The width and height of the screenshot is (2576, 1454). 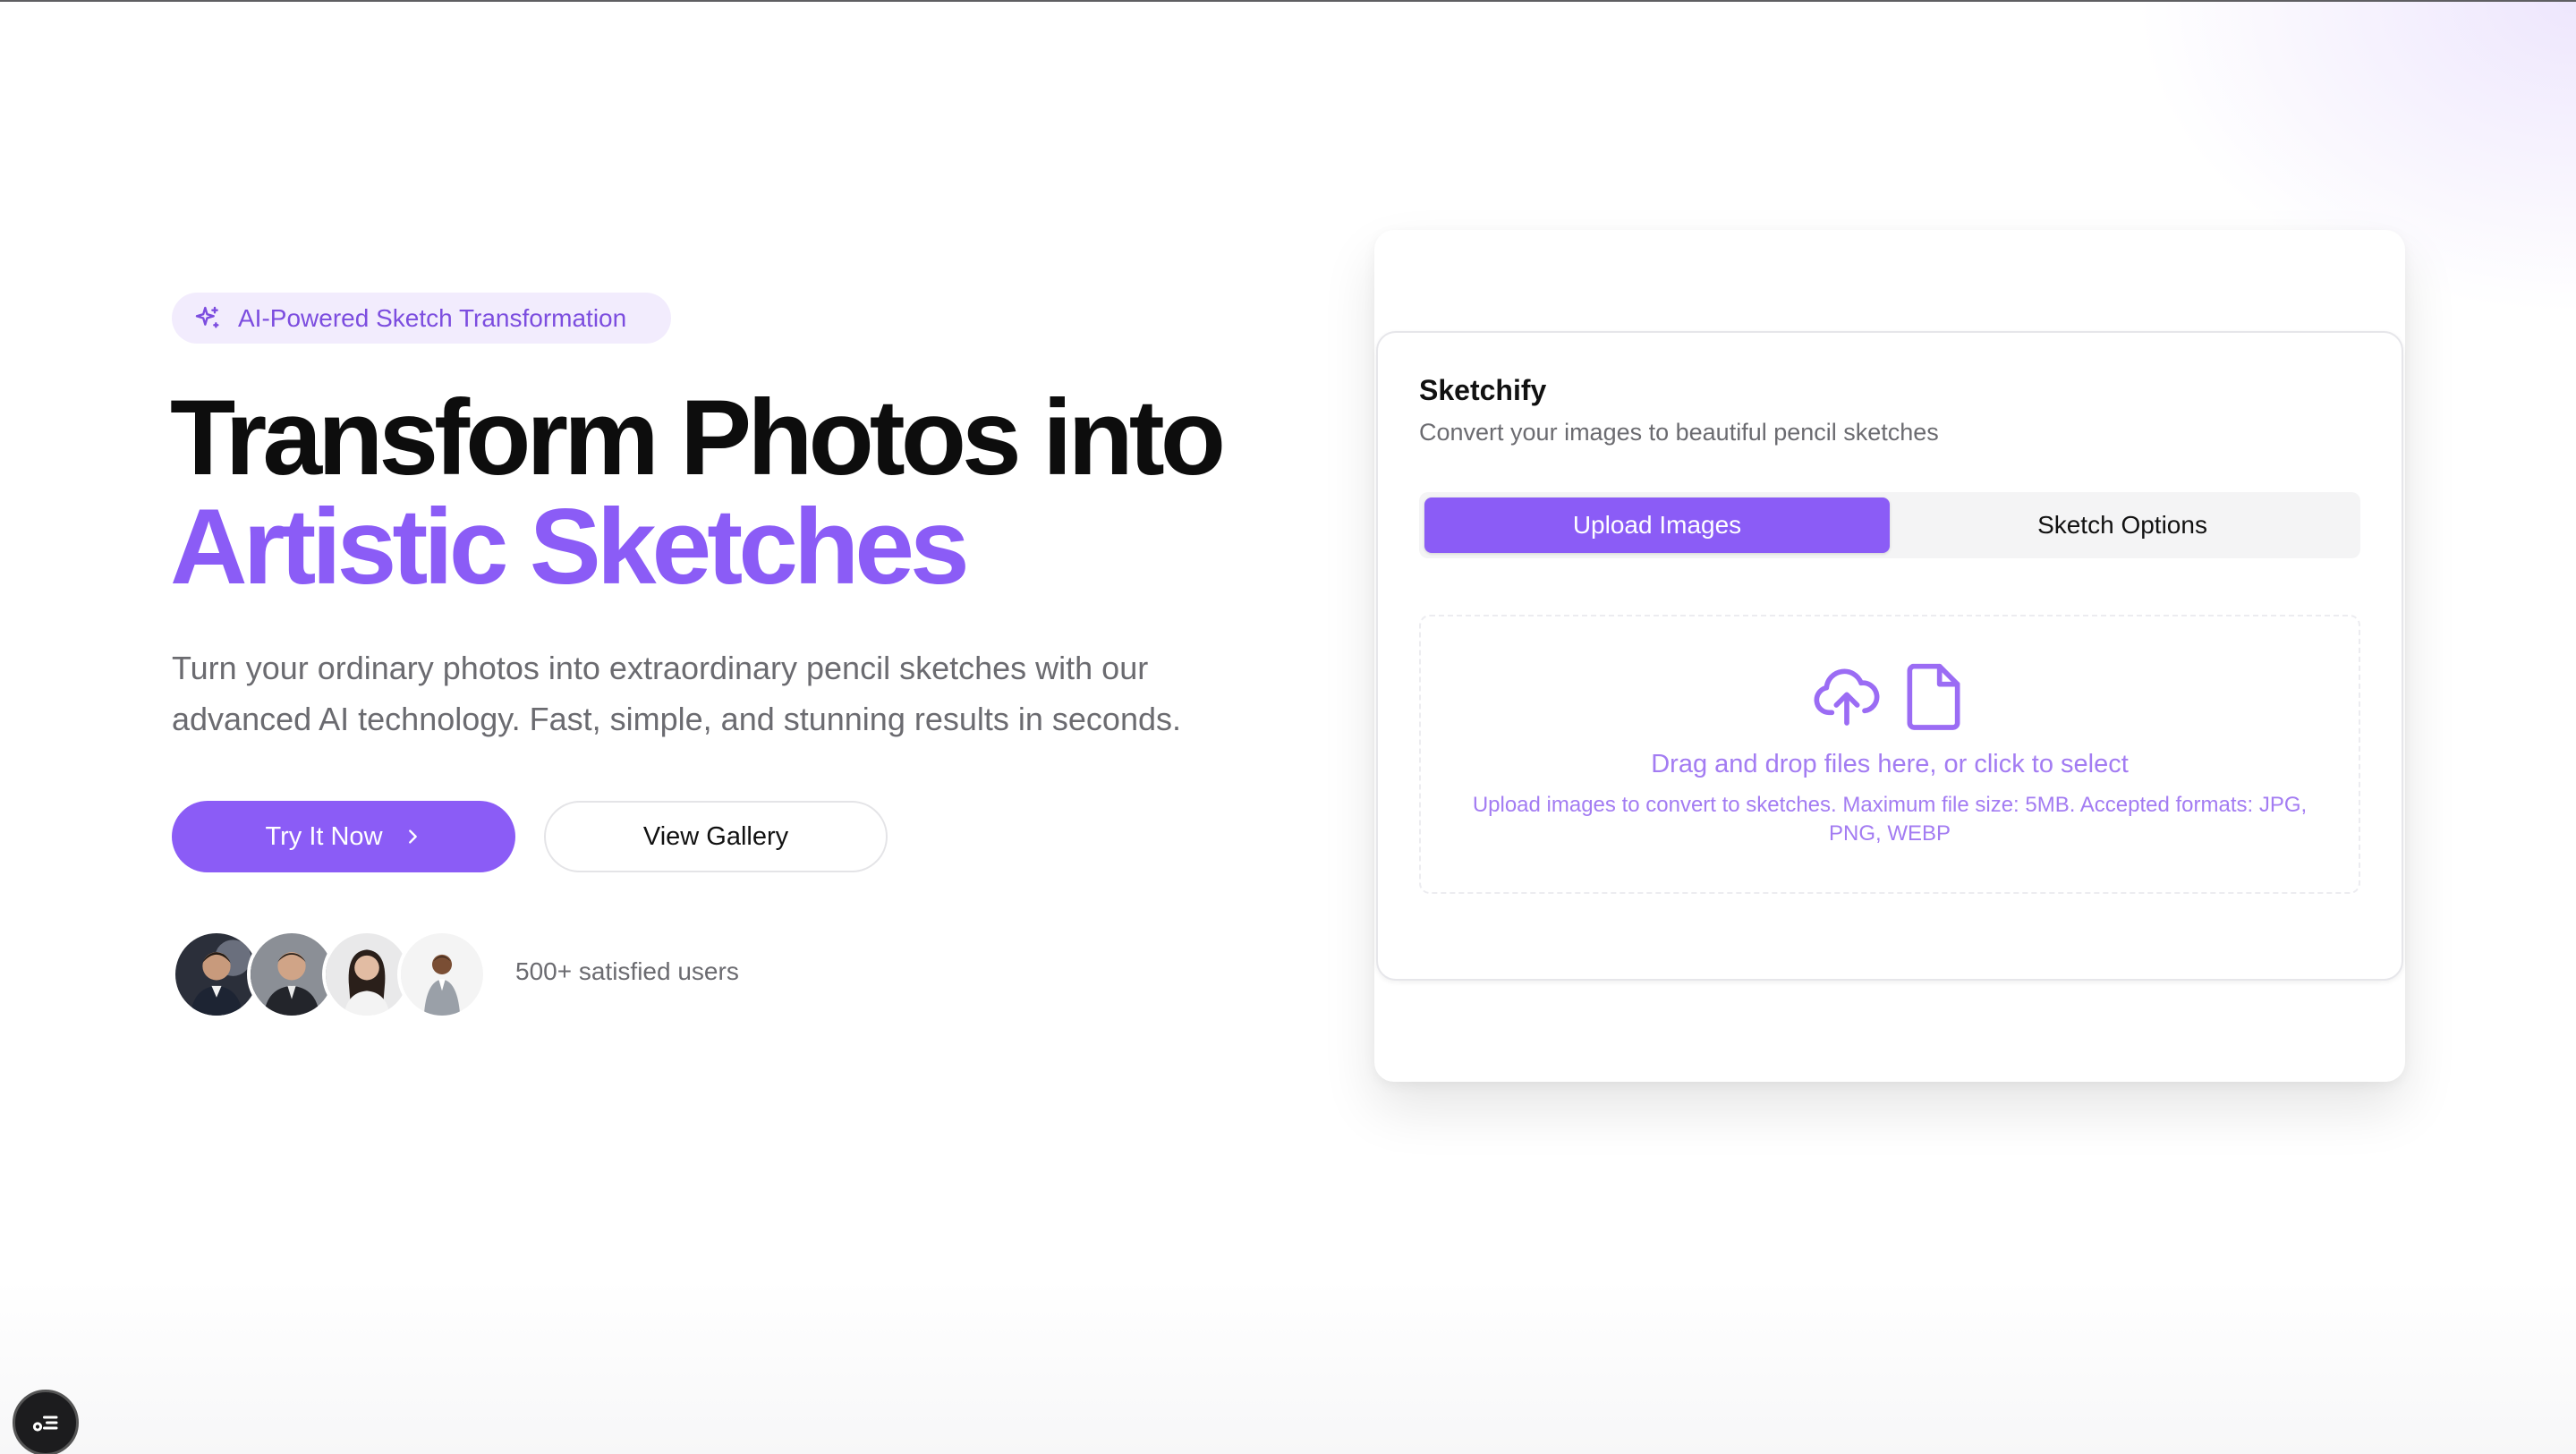 I want to click on hero-headline: Transform Photos into Artistic Sketches, so click(x=751, y=492).